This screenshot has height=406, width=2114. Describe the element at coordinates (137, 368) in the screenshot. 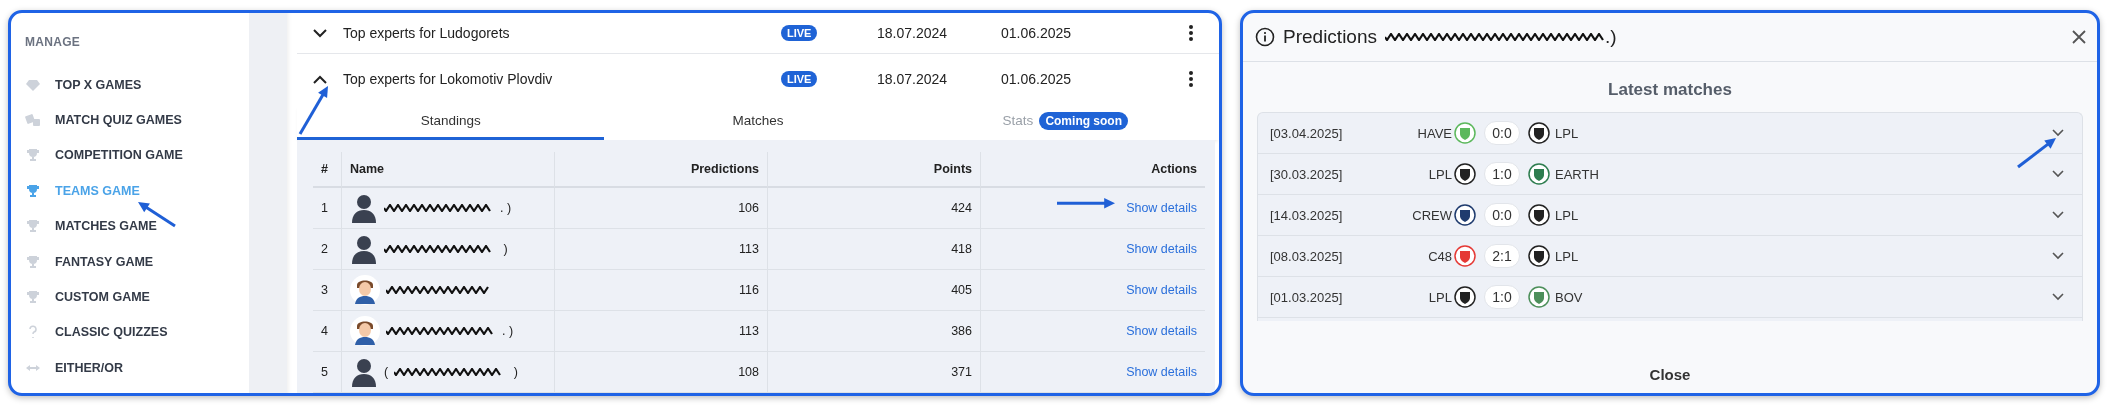

I see `sidebar-item: EITHER/OR` at that location.